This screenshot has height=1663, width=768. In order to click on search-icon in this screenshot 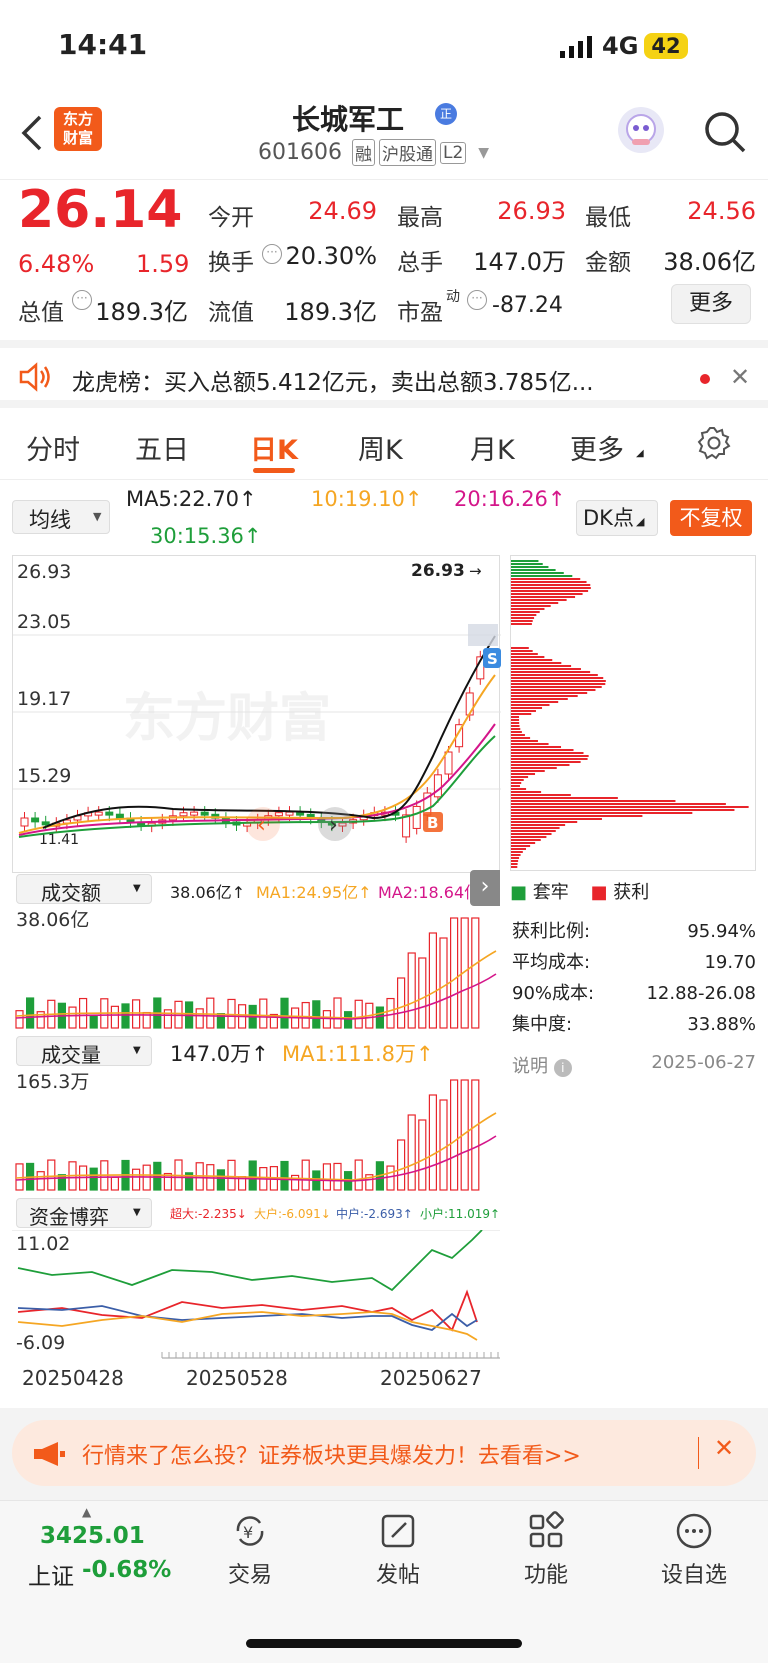, I will do `click(725, 134)`.